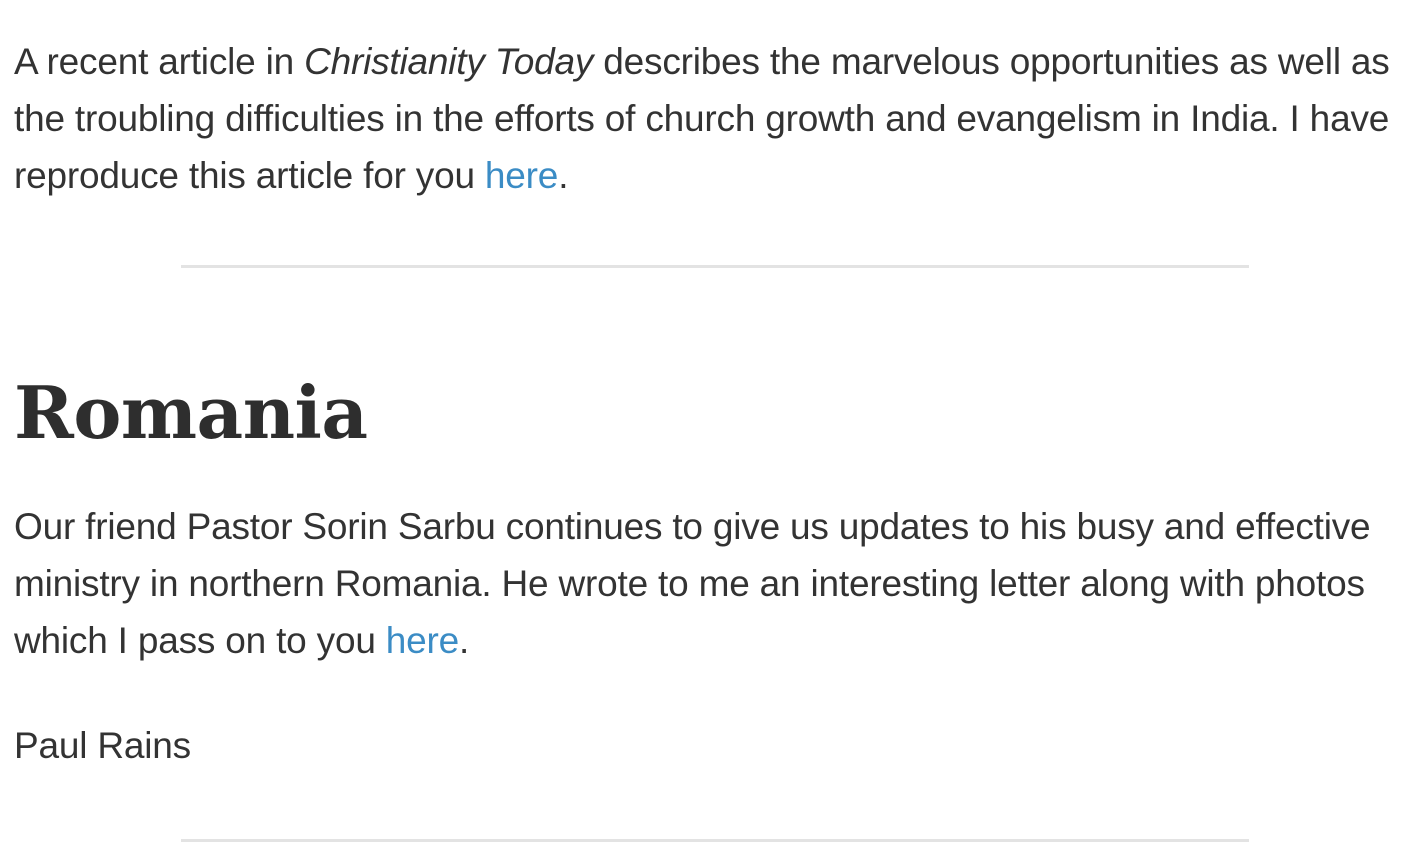 The height and width of the screenshot is (863, 1419). Describe the element at coordinates (422, 640) in the screenshot. I see `romania-letter-link: here` at that location.